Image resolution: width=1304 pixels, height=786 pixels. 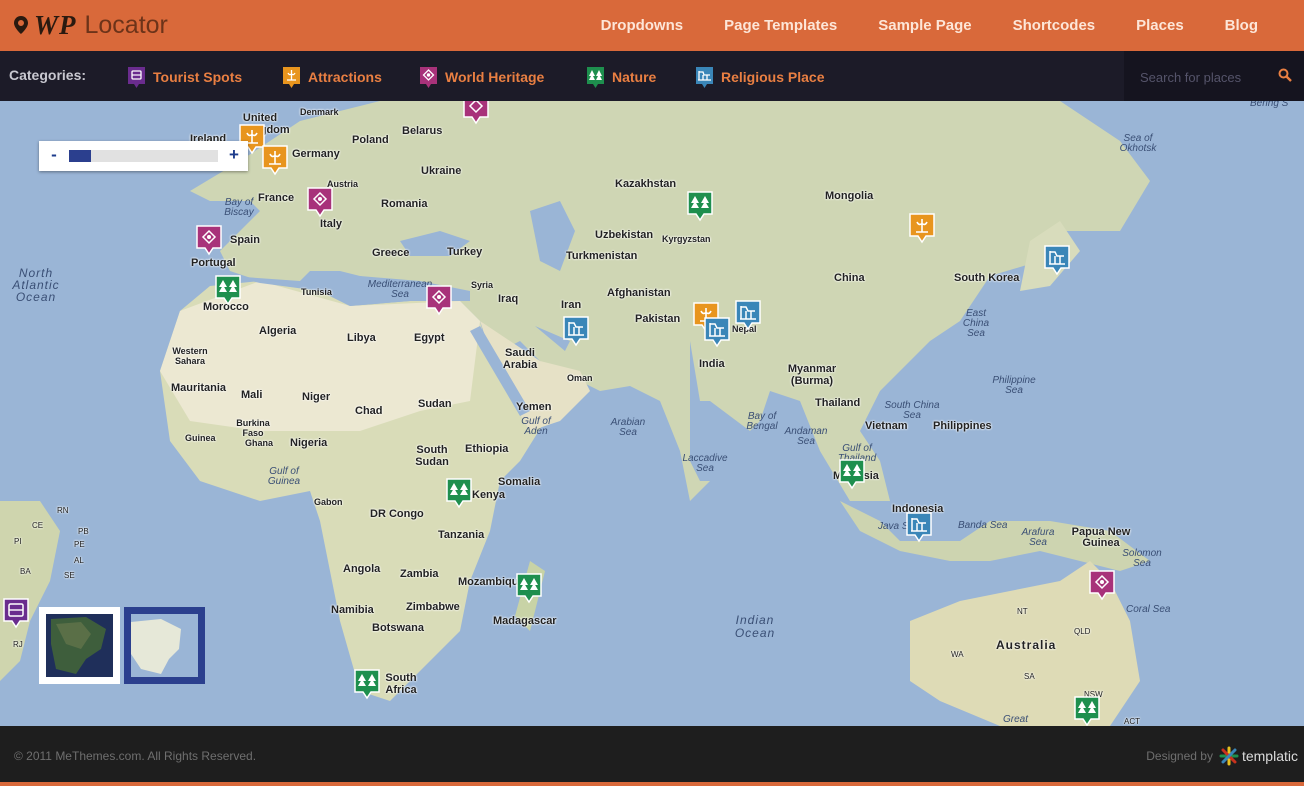 I want to click on state-label: ACT, so click(x=1132, y=721).